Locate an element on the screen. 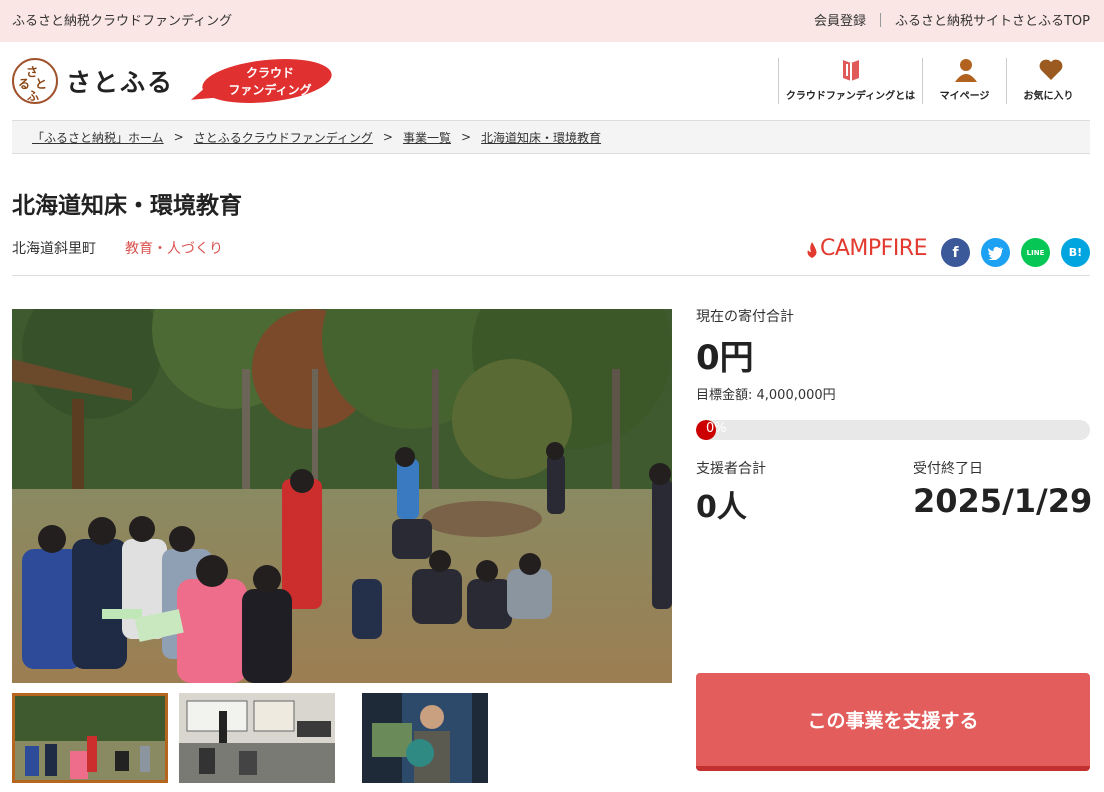  top-links: 会員登録 ふるさと納税サイトさとふるTOP is located at coordinates (952, 19).